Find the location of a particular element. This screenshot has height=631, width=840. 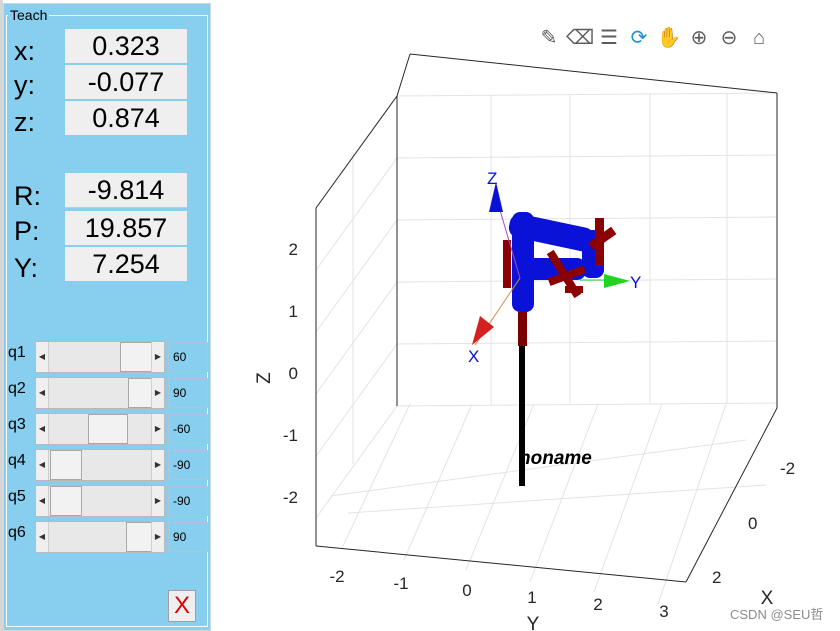

frame-x-label: X is located at coordinates (473, 356).